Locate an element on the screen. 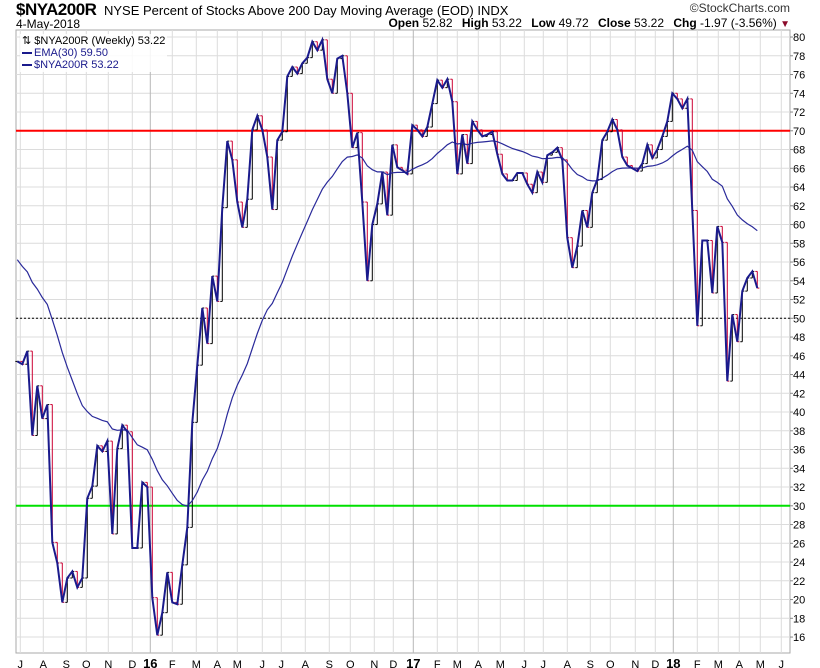  y-tick-label: 78 is located at coordinates (799, 57).